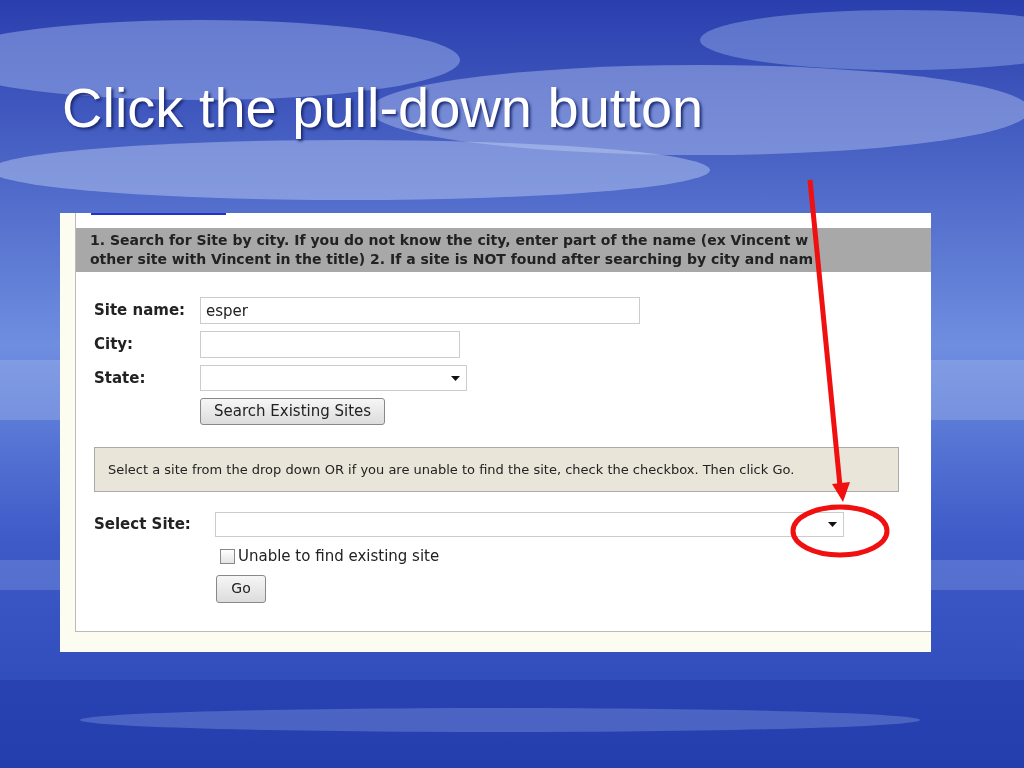 The height and width of the screenshot is (768, 1024). What do you see at coordinates (383, 108) in the screenshot?
I see `slide-title: Click the pull-down button` at bounding box center [383, 108].